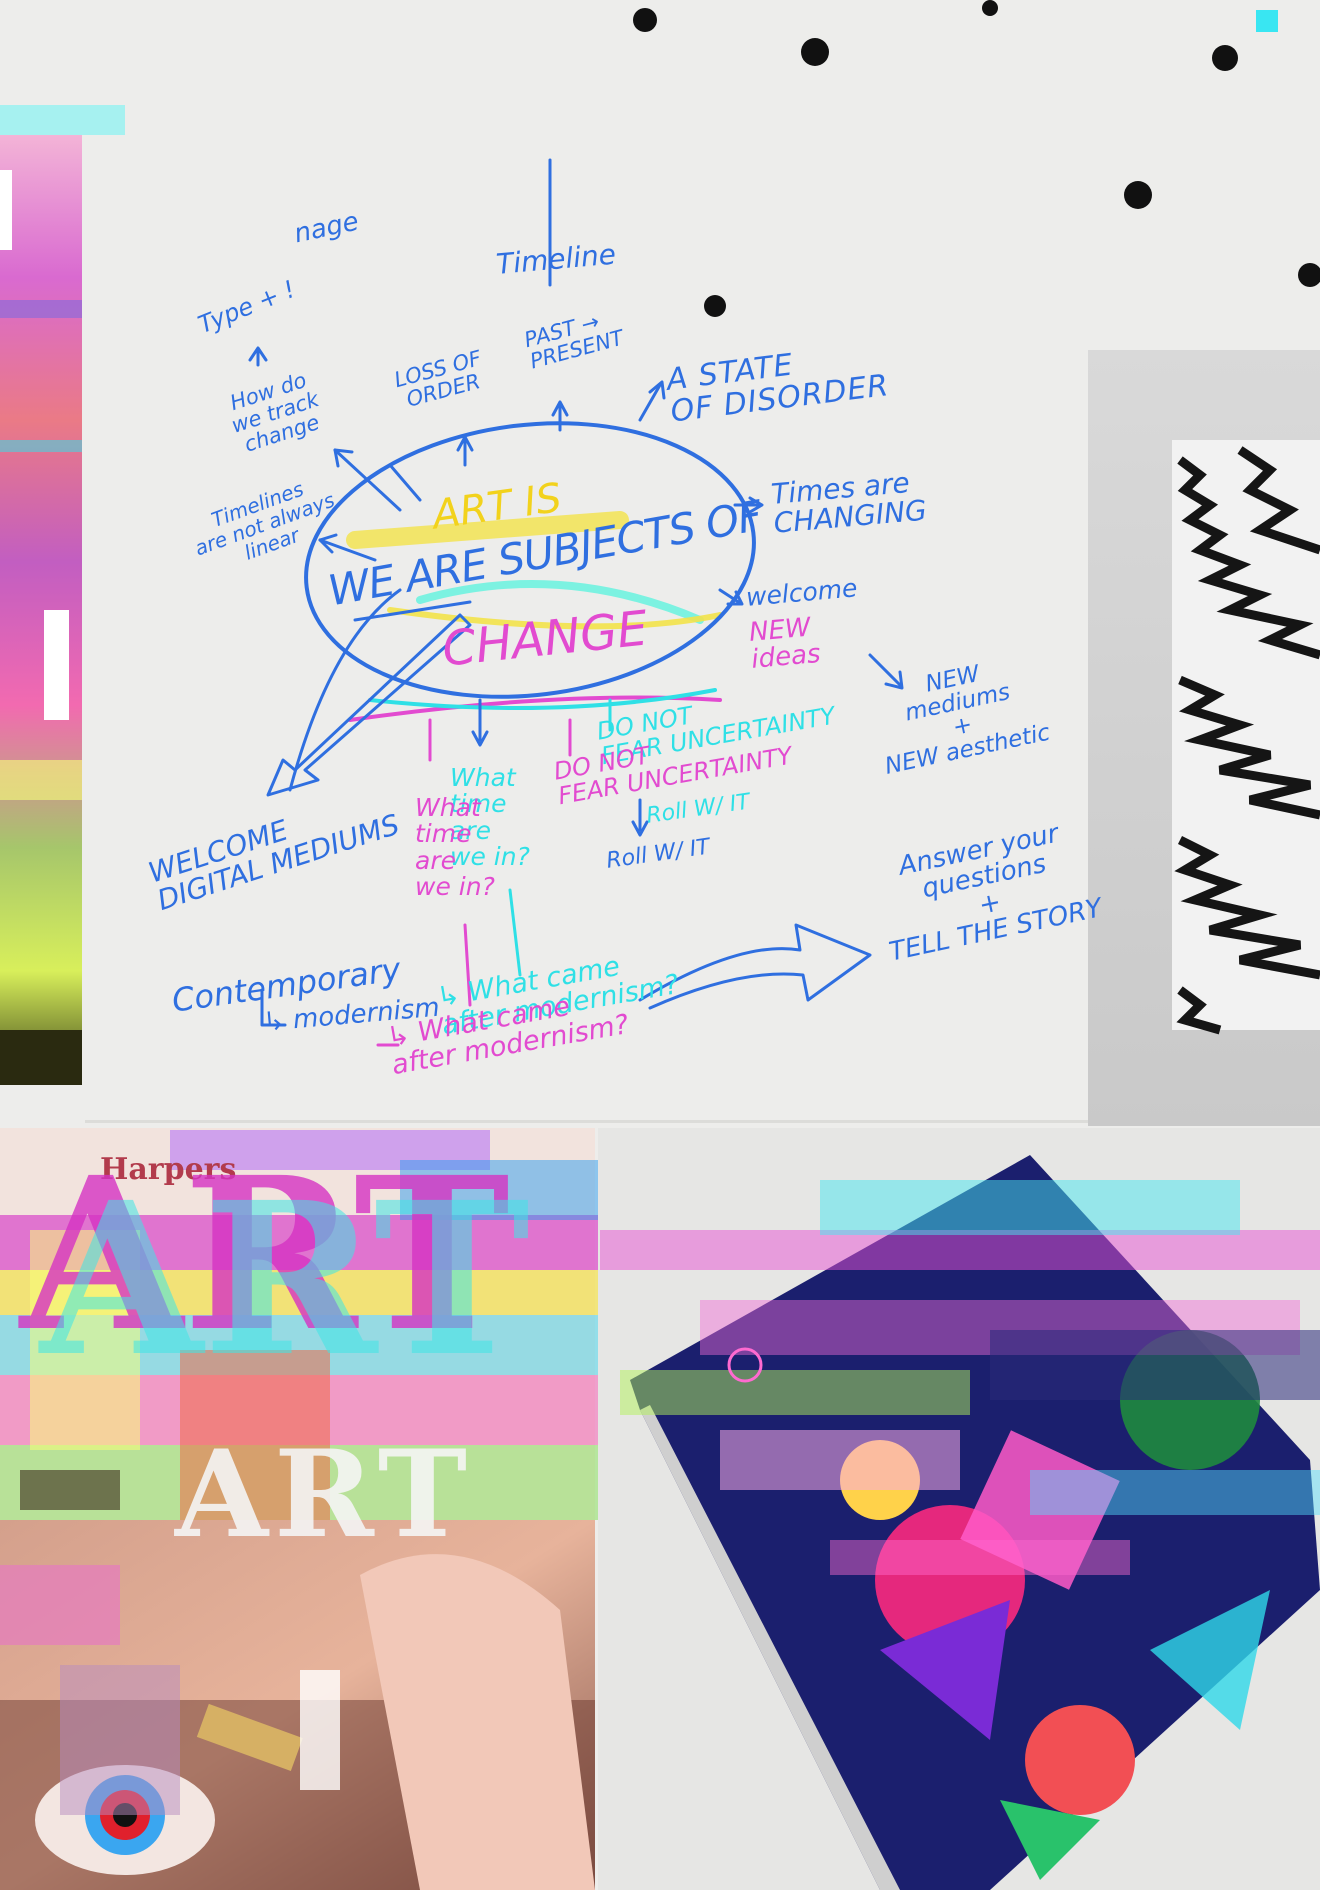 This screenshot has height=1890, width=1320. What do you see at coordinates (285, 1279) in the screenshot?
I see `magazine-big-letters-cyan: ART` at bounding box center [285, 1279].